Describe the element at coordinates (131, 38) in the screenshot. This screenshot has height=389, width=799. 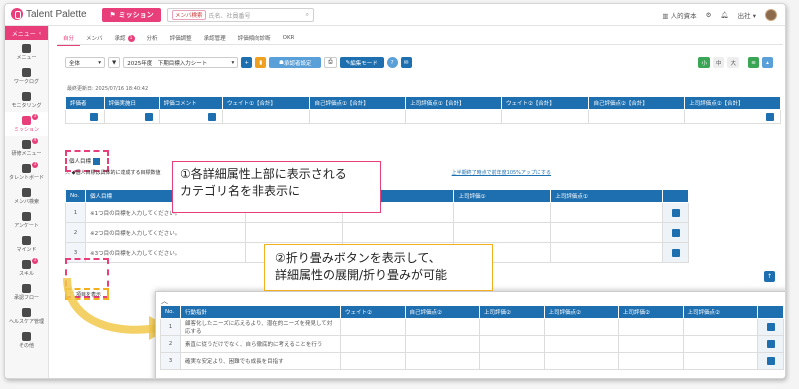
I see `tab-badge: 1` at that location.